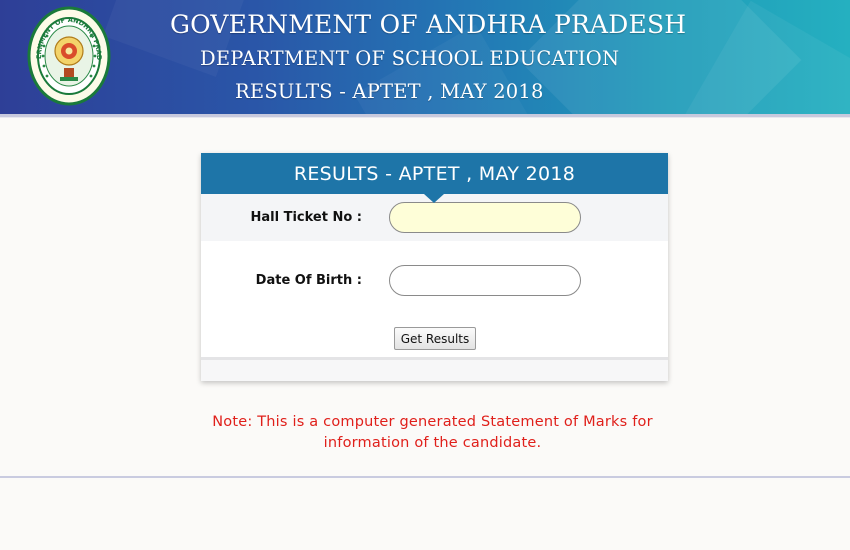  I want to click on header-pointer-arrow, so click(434, 198).